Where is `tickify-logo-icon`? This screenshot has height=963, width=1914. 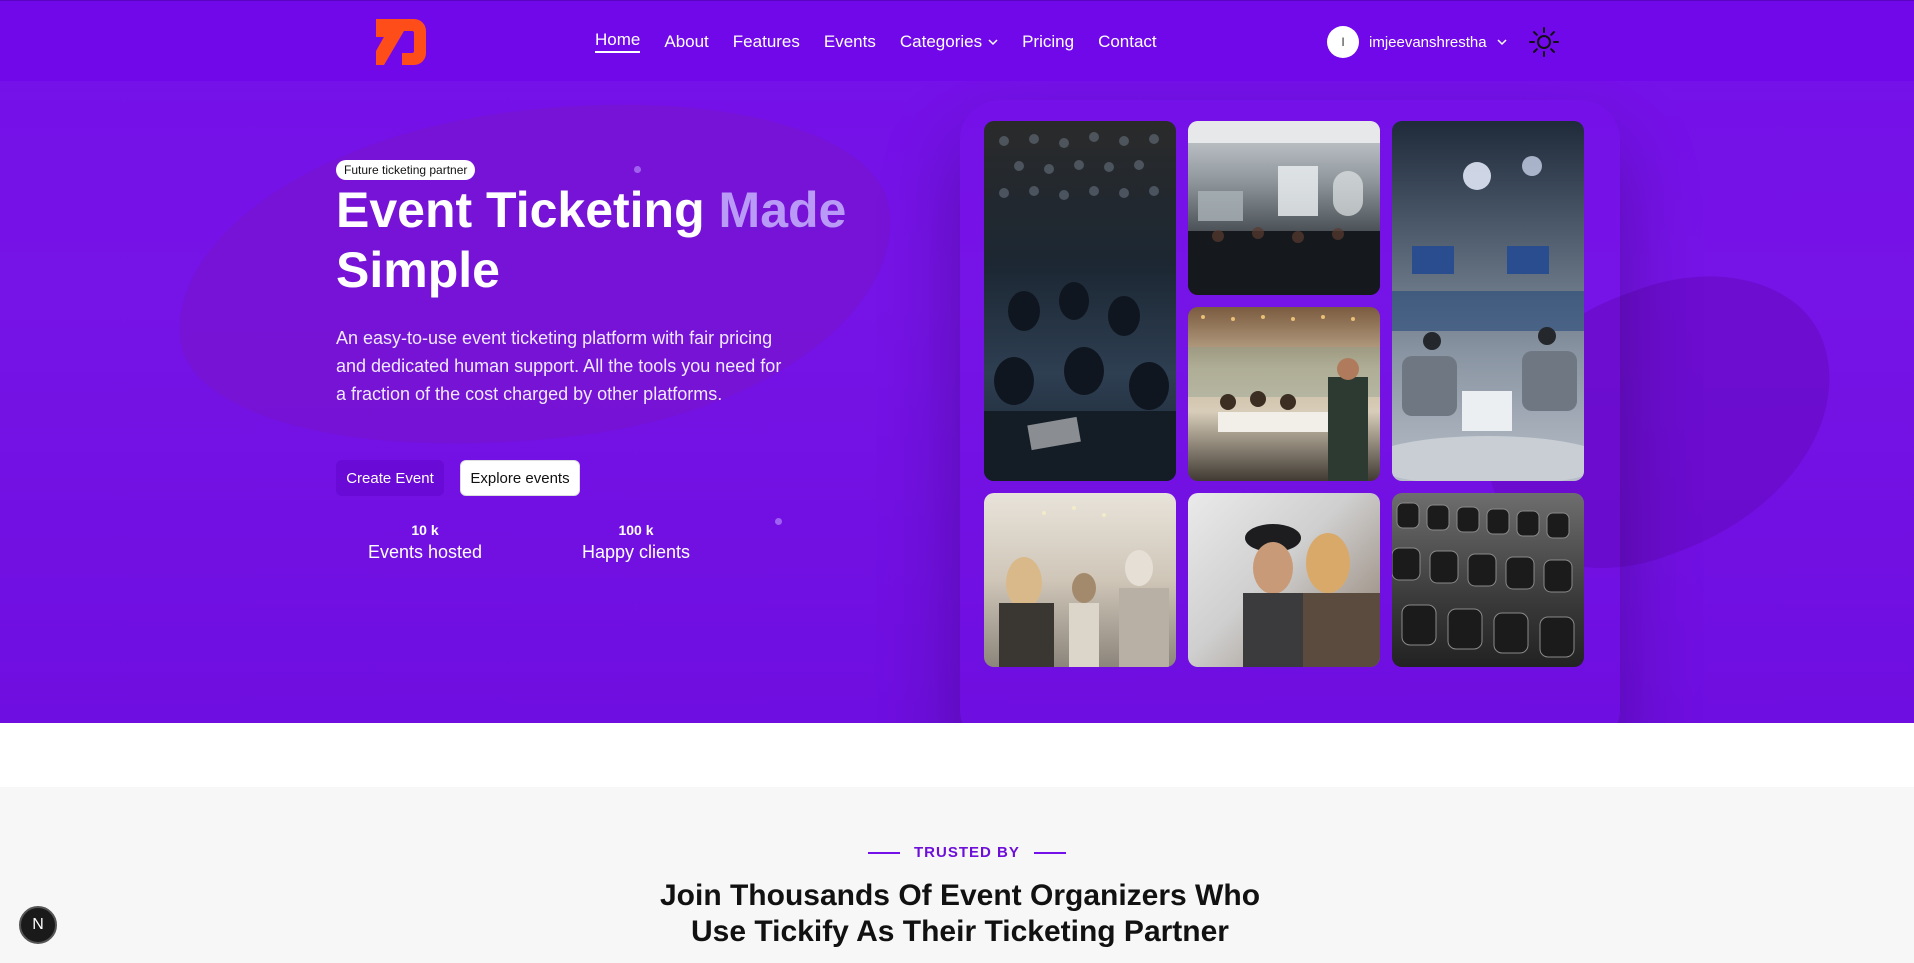 tickify-logo-icon is located at coordinates (400, 42).